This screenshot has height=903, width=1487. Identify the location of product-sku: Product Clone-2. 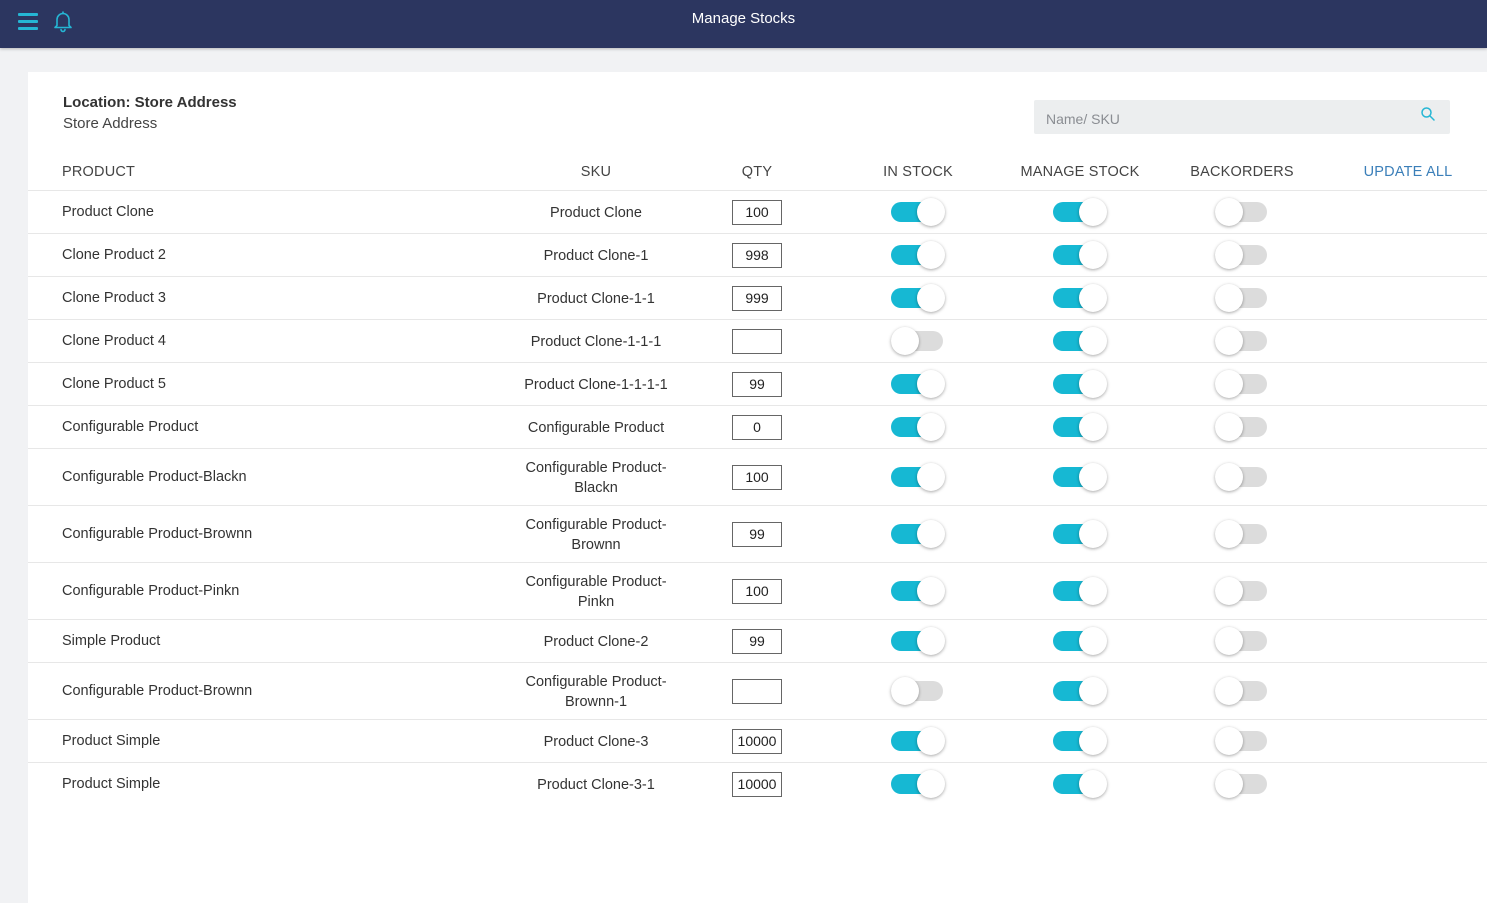
(596, 641).